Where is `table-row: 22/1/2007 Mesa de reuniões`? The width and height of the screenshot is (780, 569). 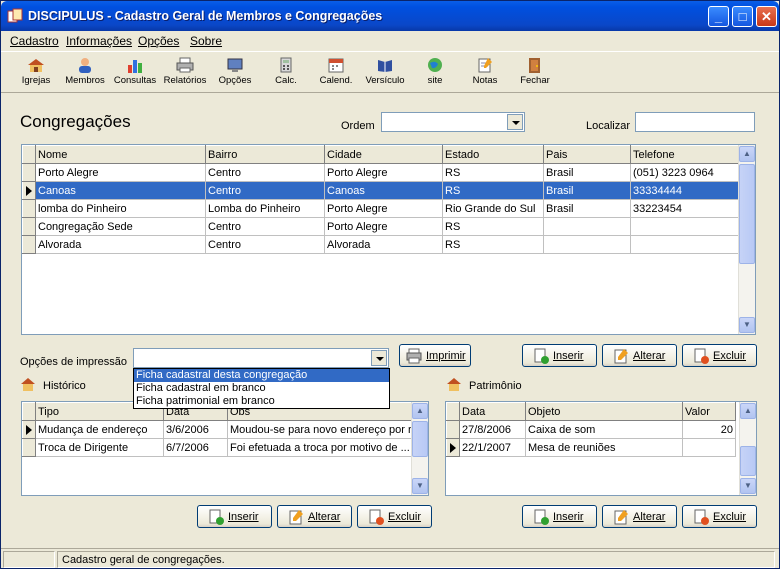 table-row: 22/1/2007 Mesa de reuniões is located at coordinates (591, 447).